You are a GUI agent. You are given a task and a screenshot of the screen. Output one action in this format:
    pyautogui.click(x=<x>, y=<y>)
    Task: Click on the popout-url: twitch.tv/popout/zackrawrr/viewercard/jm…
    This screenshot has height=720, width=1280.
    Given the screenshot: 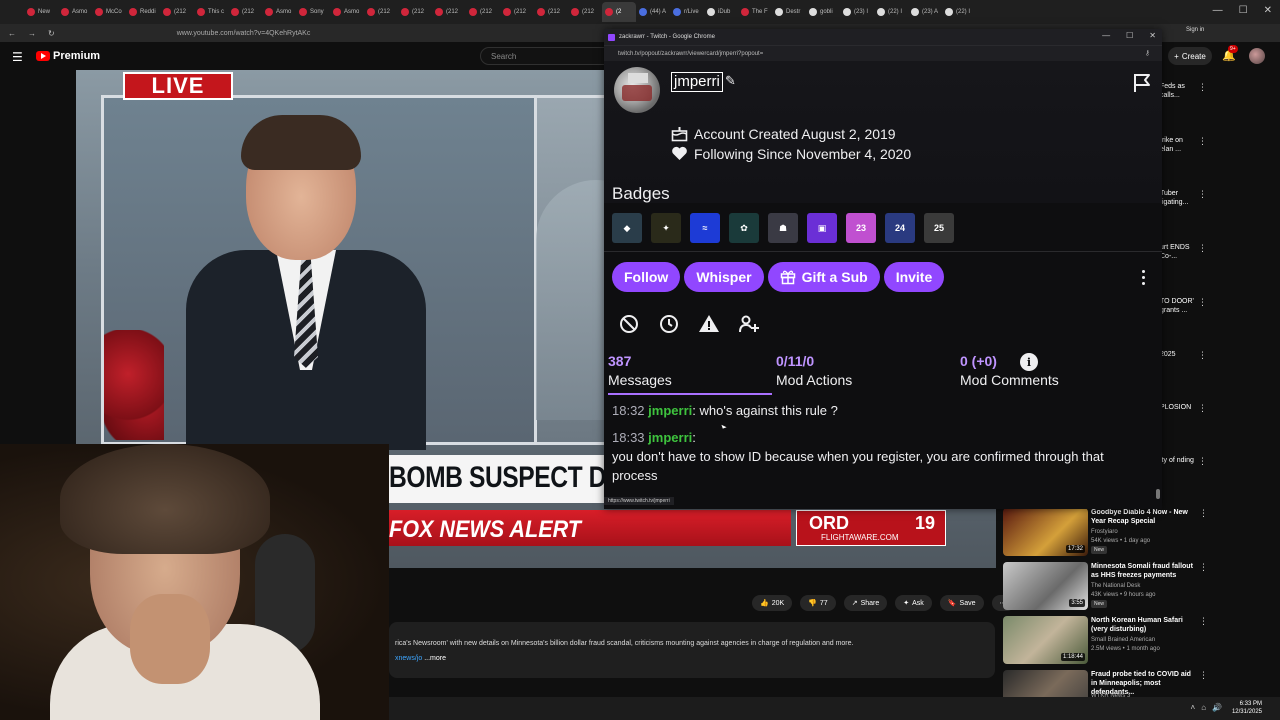 What is the action you would take?
    pyautogui.click(x=690, y=54)
    